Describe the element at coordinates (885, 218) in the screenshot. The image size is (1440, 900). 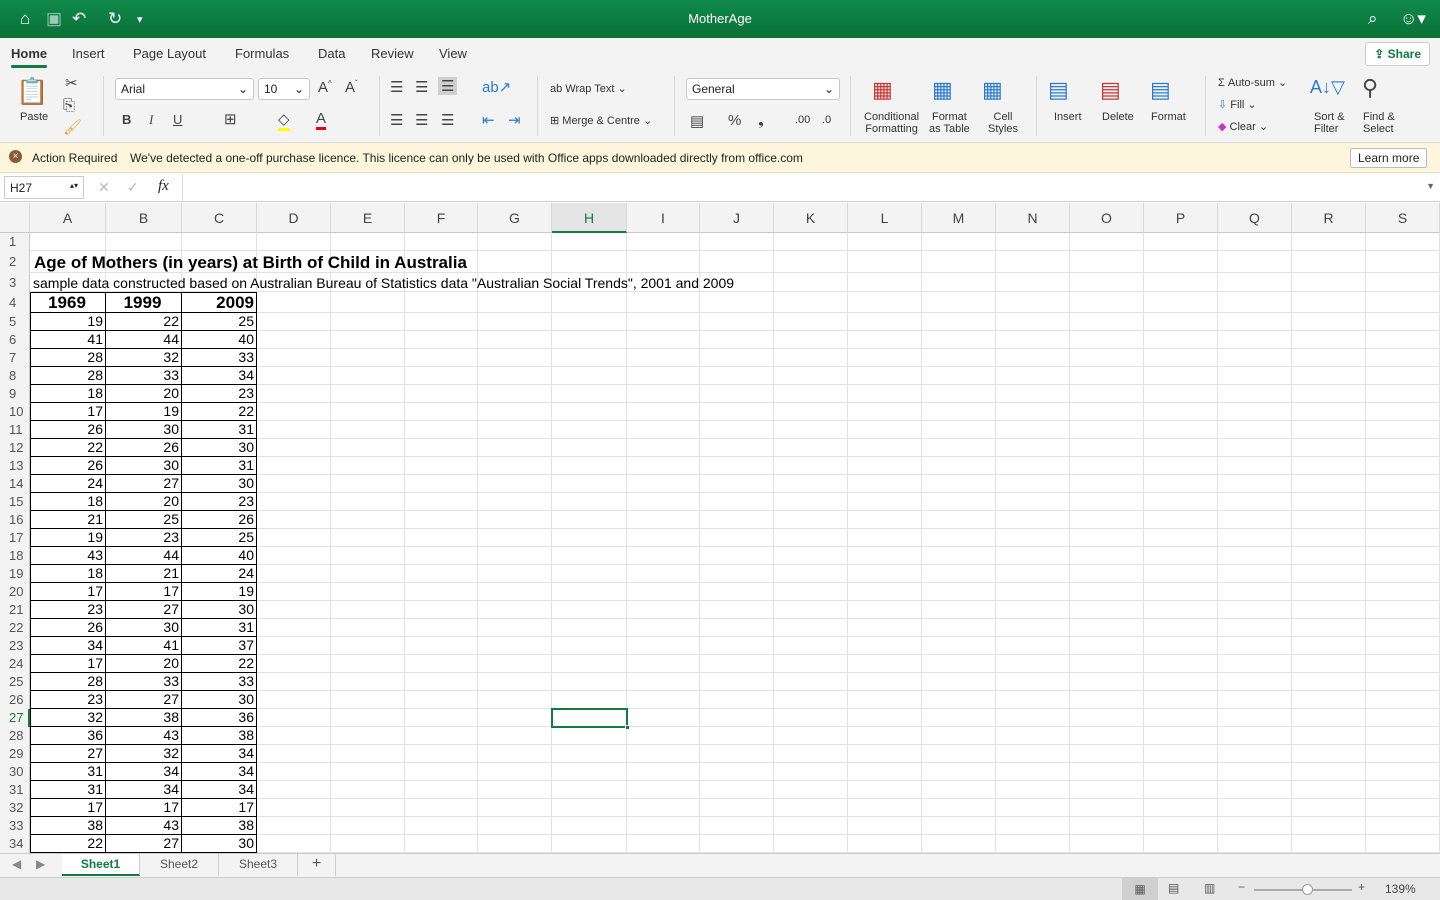
I see `column-header-l: L` at that location.